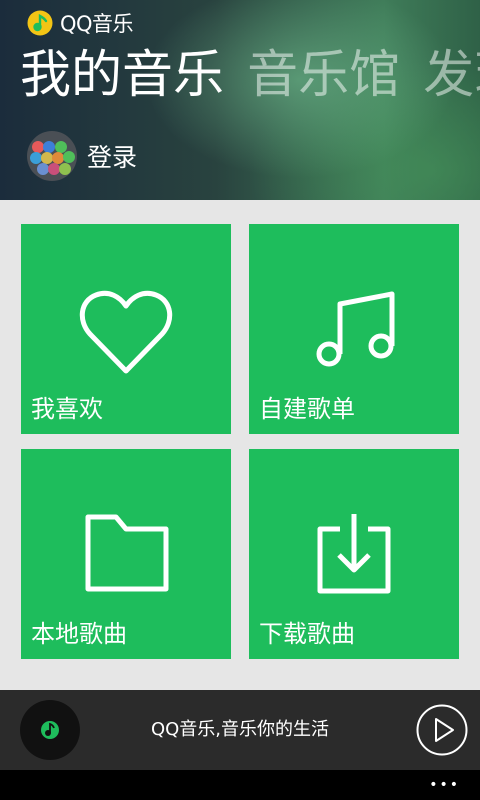  I want to click on pivot-music-hall: 音乐馆, so click(323, 76).